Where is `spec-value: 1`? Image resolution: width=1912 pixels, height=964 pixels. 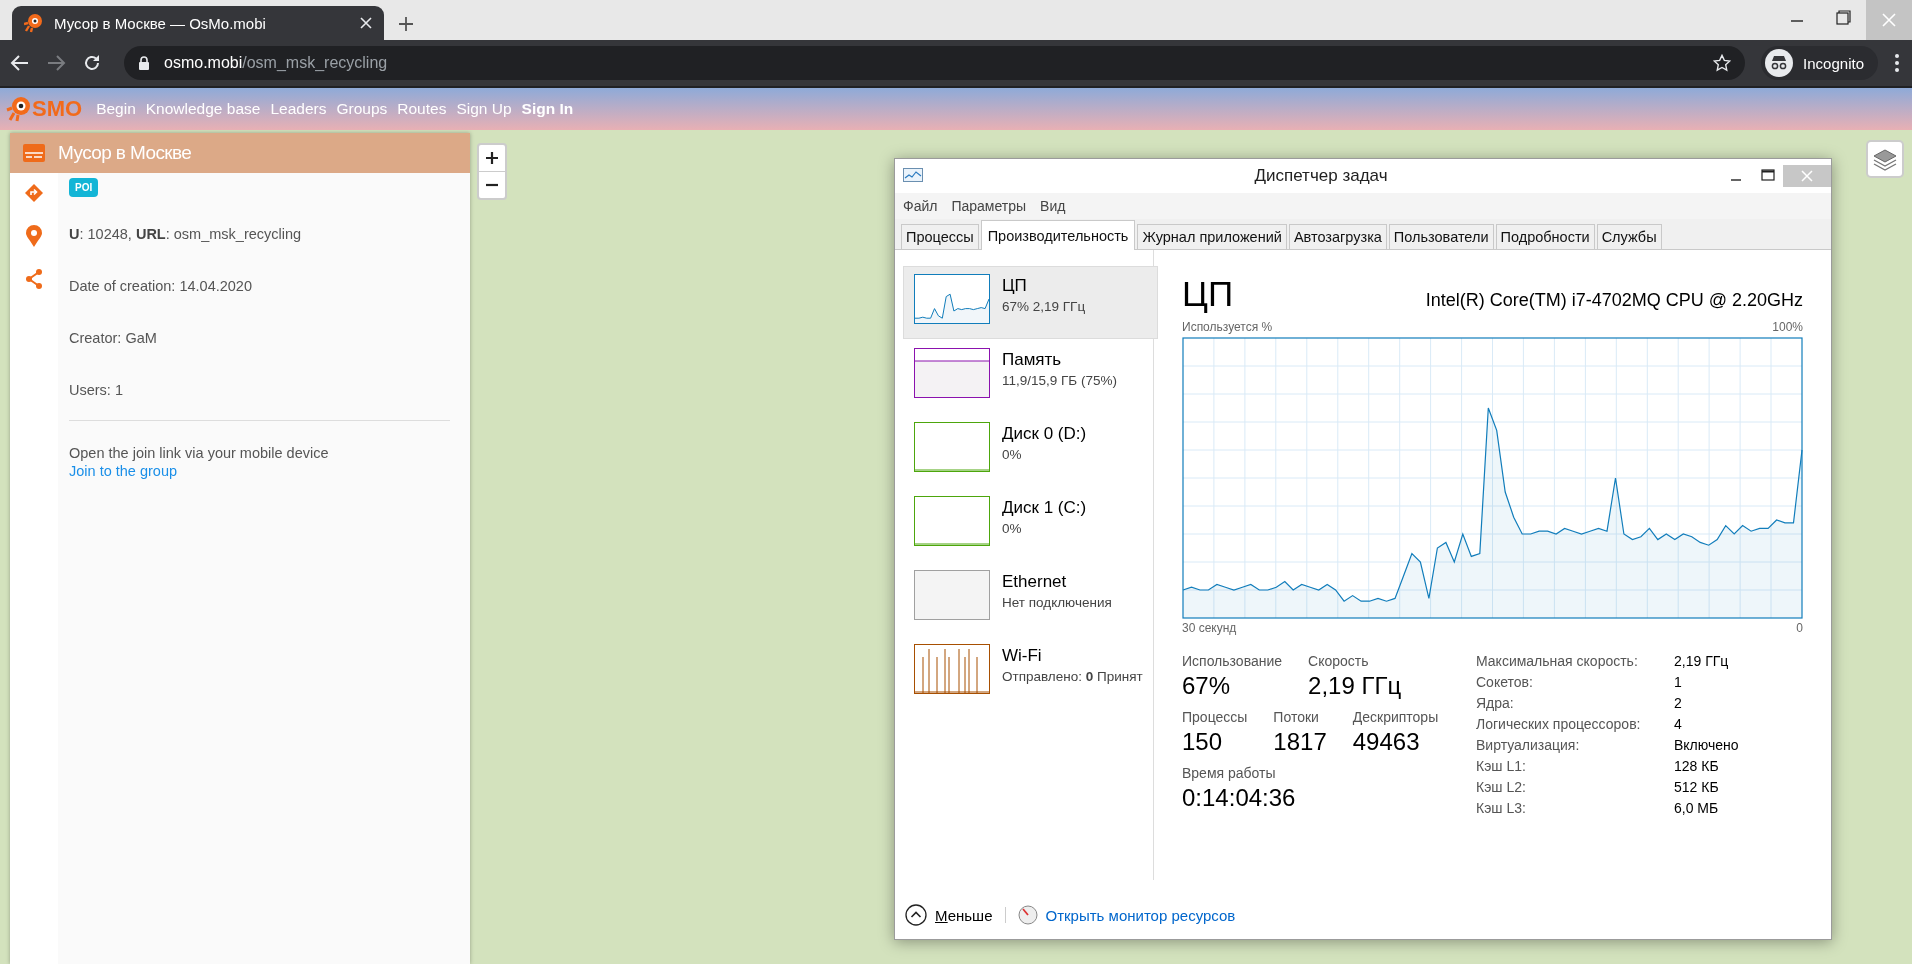
spec-value: 1 is located at coordinates (1678, 682).